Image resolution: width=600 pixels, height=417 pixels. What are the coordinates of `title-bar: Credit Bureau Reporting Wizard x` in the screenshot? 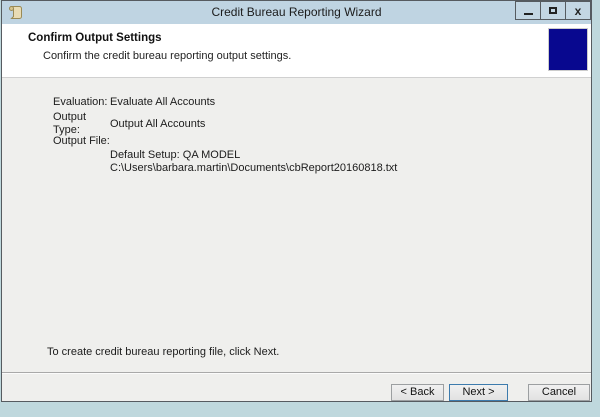 It's located at (296, 12).